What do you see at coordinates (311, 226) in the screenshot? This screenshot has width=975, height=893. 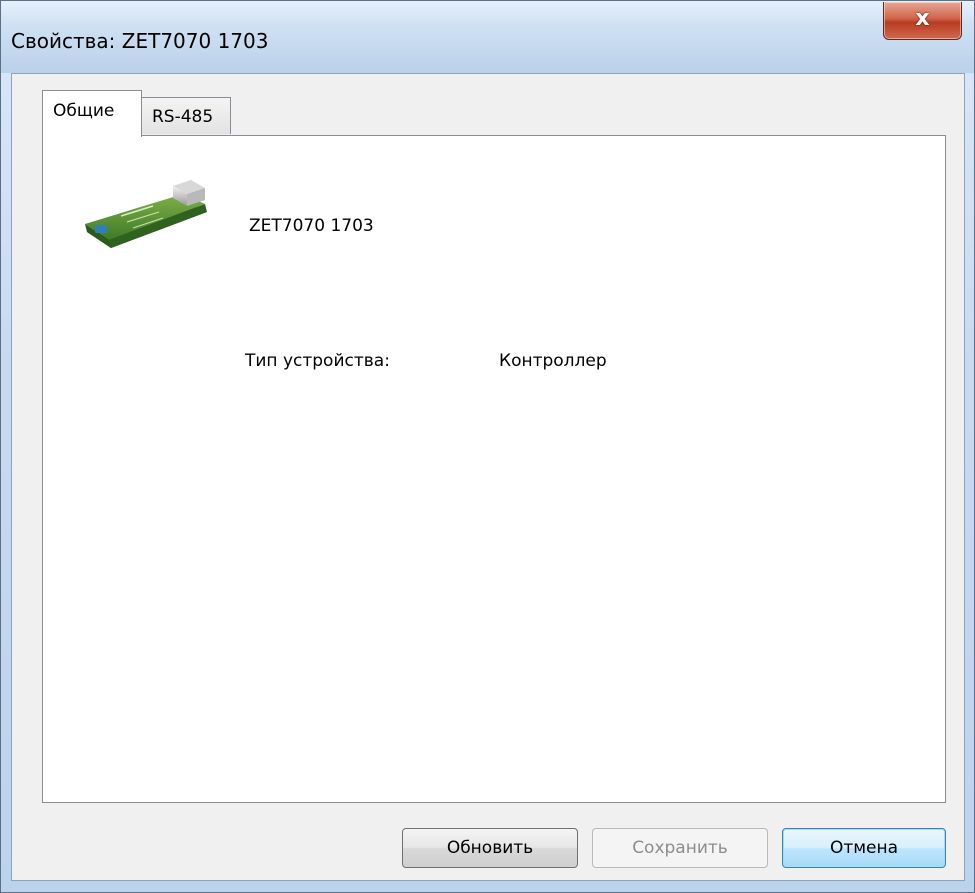 I see `device-name: ZET7070 1703` at bounding box center [311, 226].